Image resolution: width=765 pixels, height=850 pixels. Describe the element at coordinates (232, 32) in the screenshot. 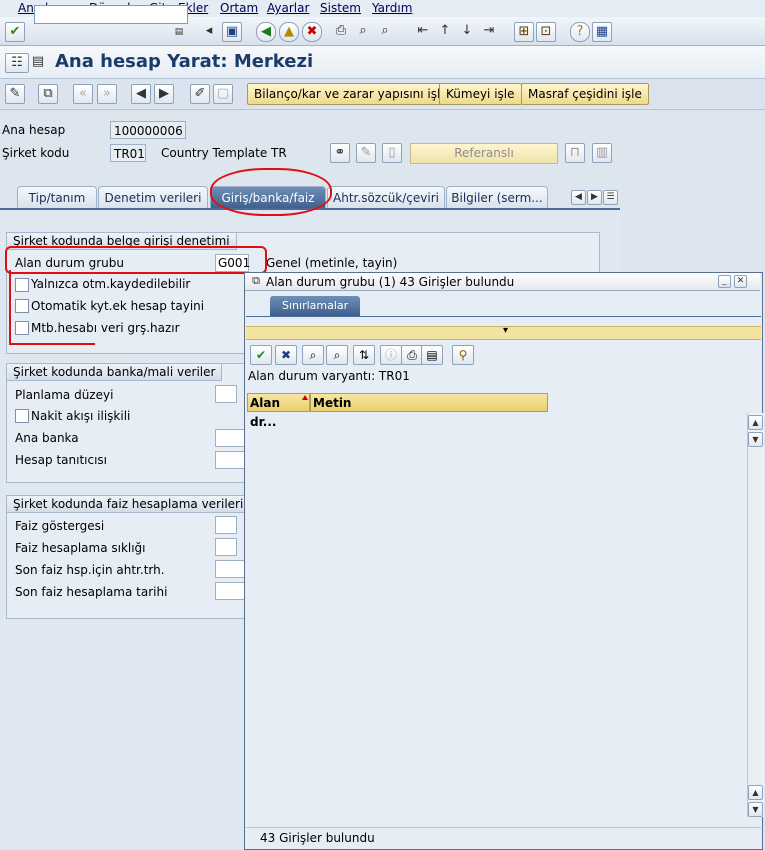

I see `save-icon: ▣` at that location.